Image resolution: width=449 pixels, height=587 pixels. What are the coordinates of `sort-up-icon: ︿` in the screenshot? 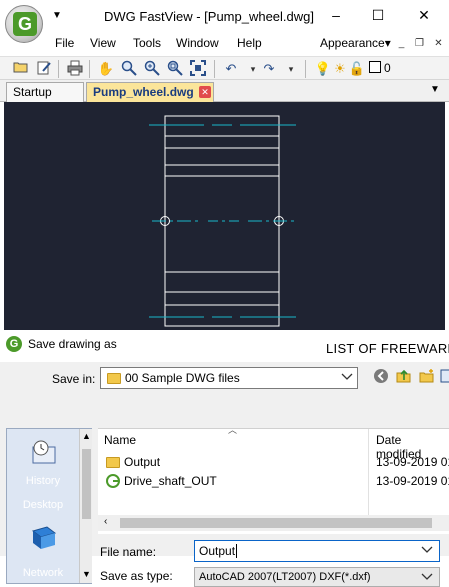 It's located at (233, 430).